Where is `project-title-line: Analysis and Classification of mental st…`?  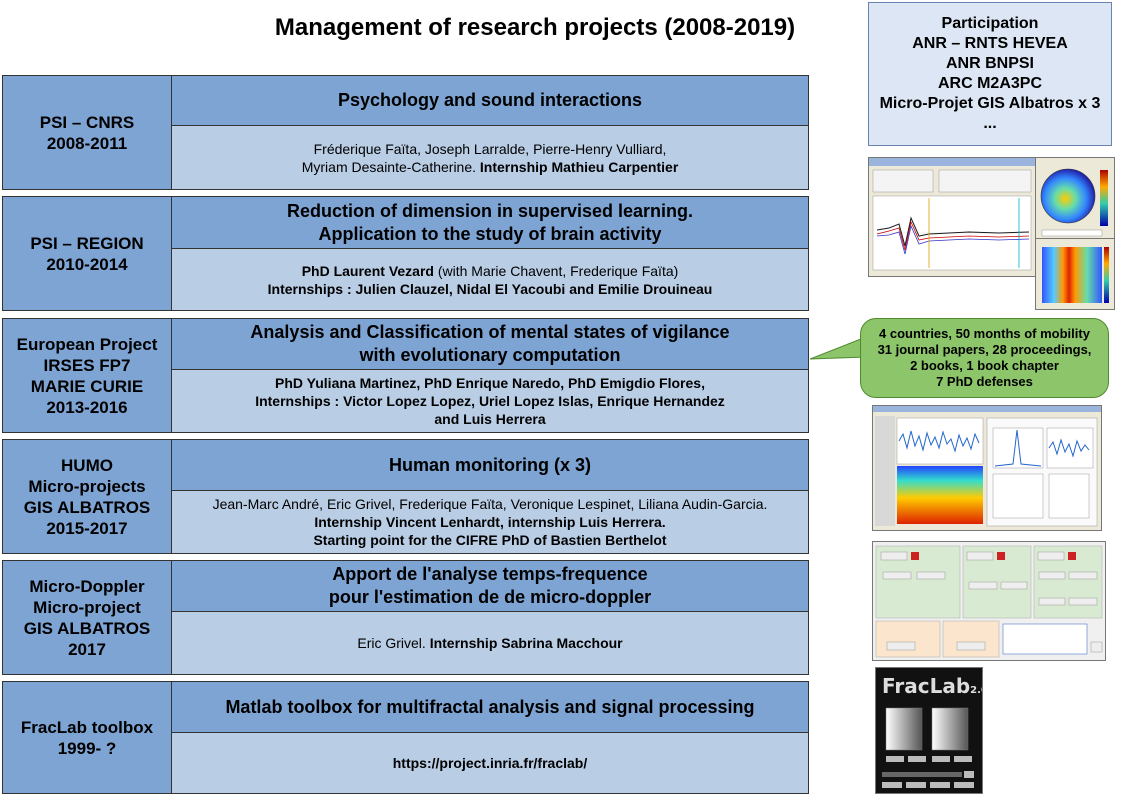
project-title-line: Analysis and Classification of mental st… is located at coordinates (490, 332).